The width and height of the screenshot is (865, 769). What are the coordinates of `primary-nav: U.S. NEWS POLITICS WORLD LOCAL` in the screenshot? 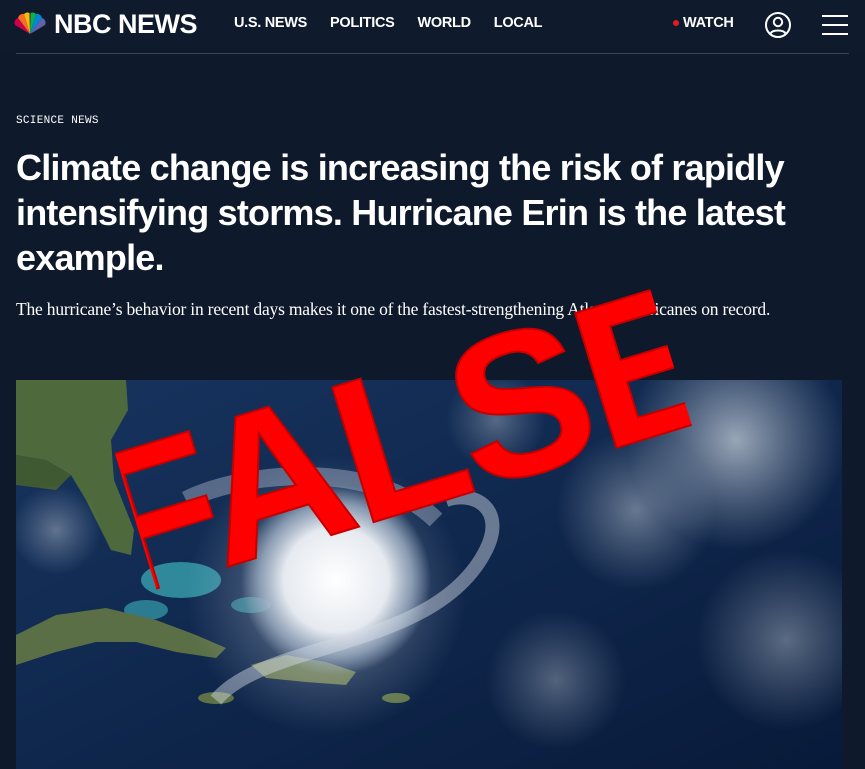 It's located at (399, 23).